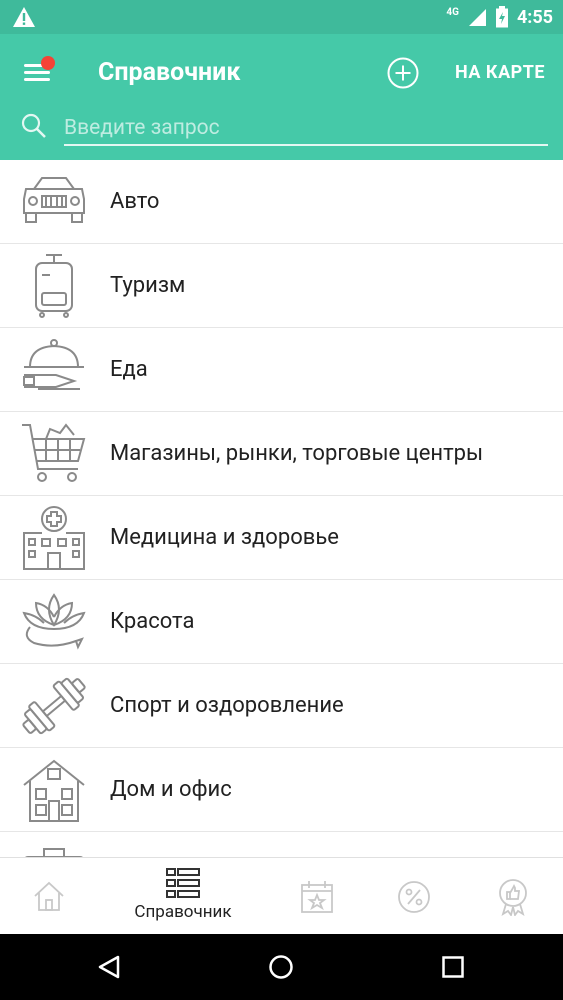 Image resolution: width=563 pixels, height=1000 pixels. What do you see at coordinates (48, 63) in the screenshot?
I see `notification-badge` at bounding box center [48, 63].